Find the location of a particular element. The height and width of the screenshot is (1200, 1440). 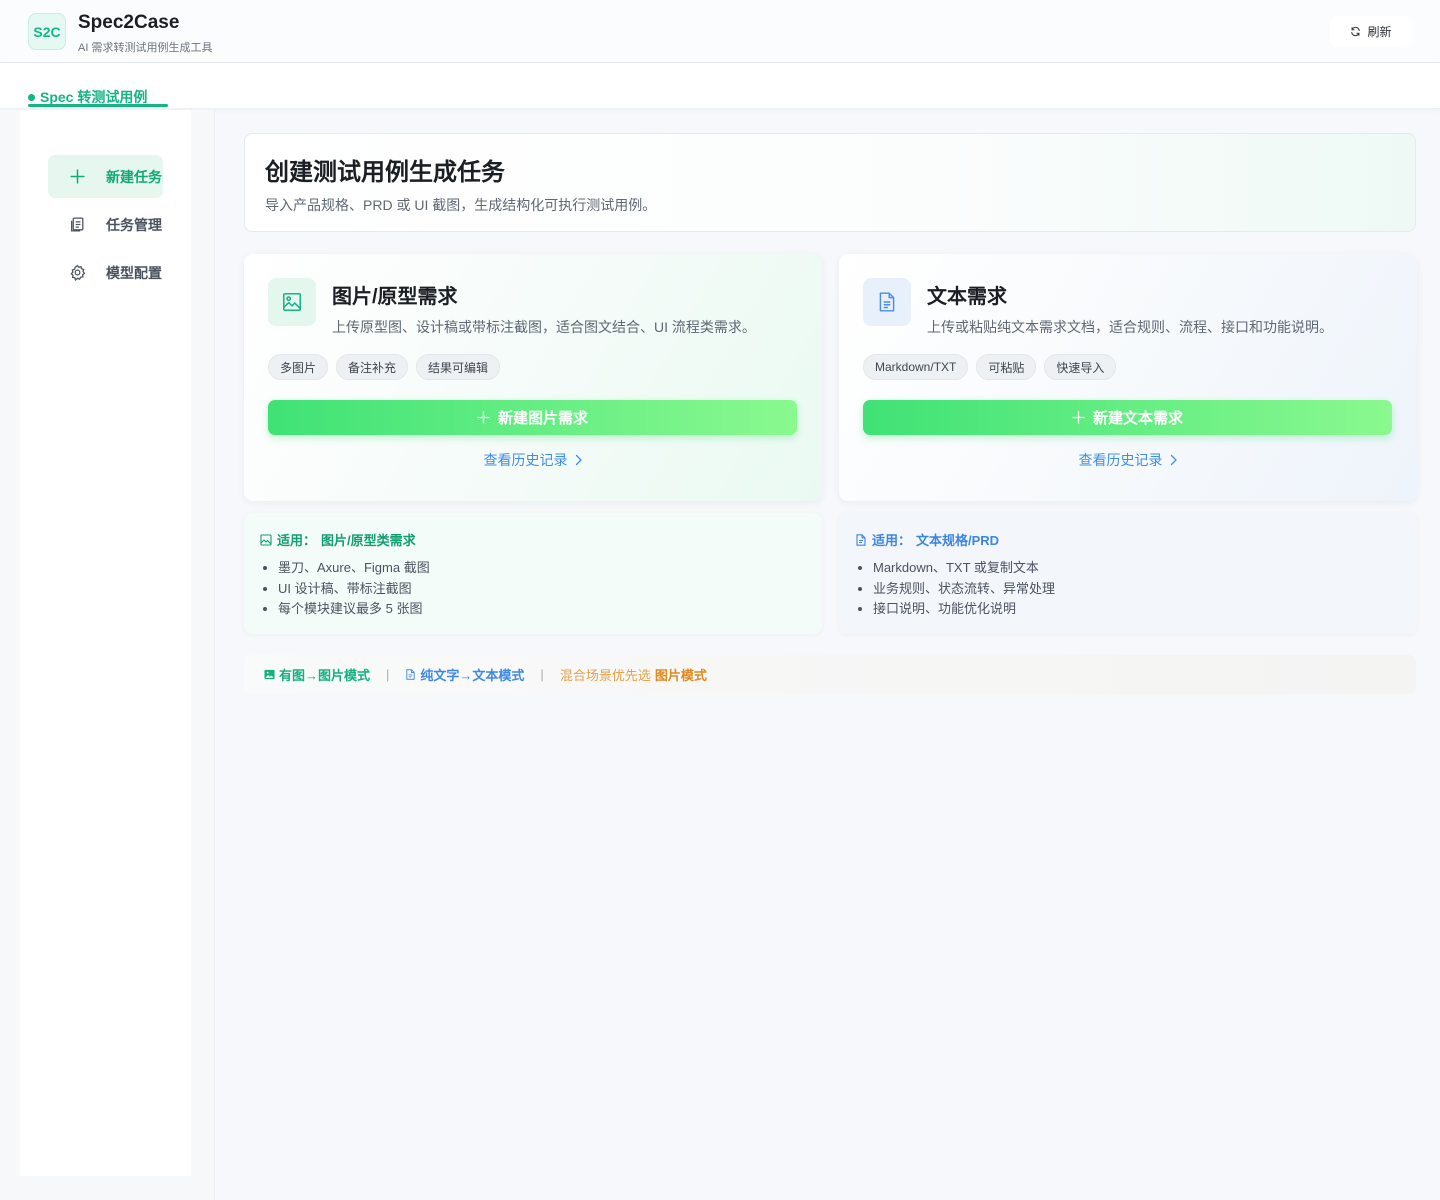

image-hint-label: 有图→图片模式 is located at coordinates (325, 675).